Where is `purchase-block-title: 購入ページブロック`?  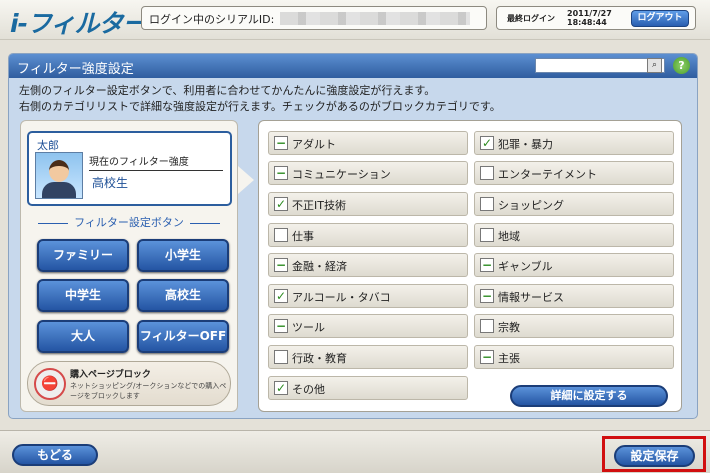 purchase-block-title: 購入ページブロック is located at coordinates (110, 375).